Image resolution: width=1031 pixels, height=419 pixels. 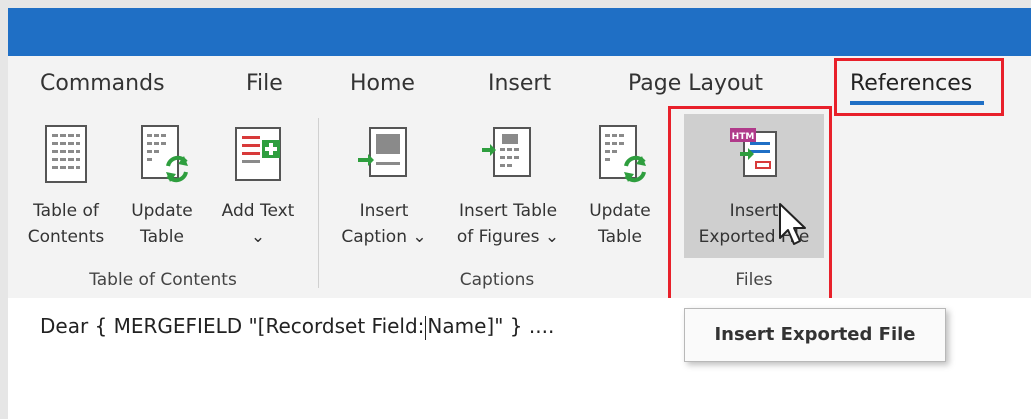 What do you see at coordinates (66, 211) in the screenshot?
I see `table-of-contents-label-1: Table of` at bounding box center [66, 211].